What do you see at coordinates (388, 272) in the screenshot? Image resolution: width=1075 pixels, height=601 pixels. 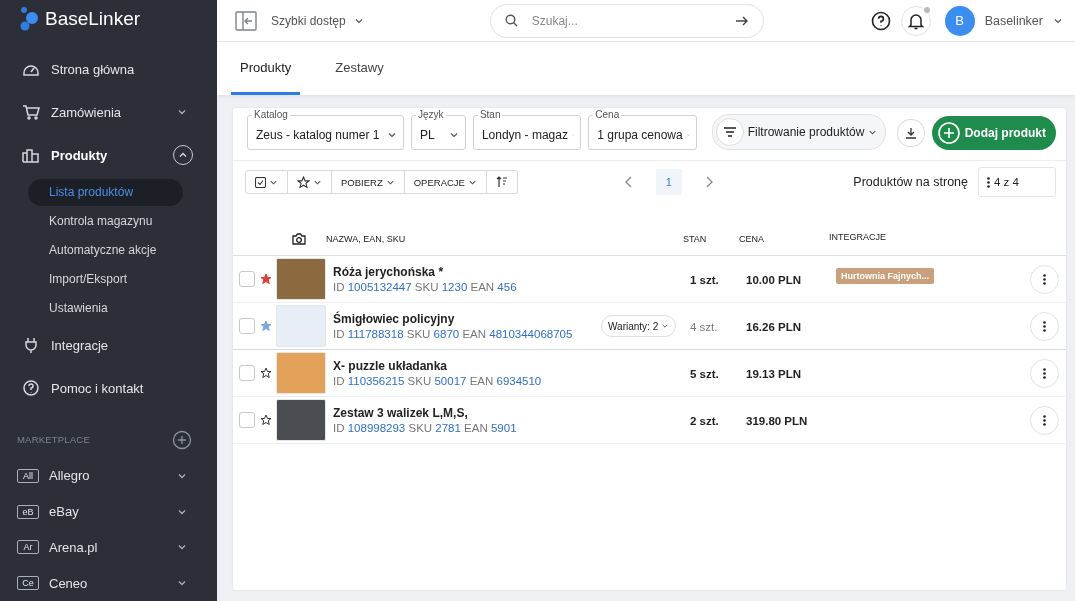 I see `product-name: Róża jerychońska *` at bounding box center [388, 272].